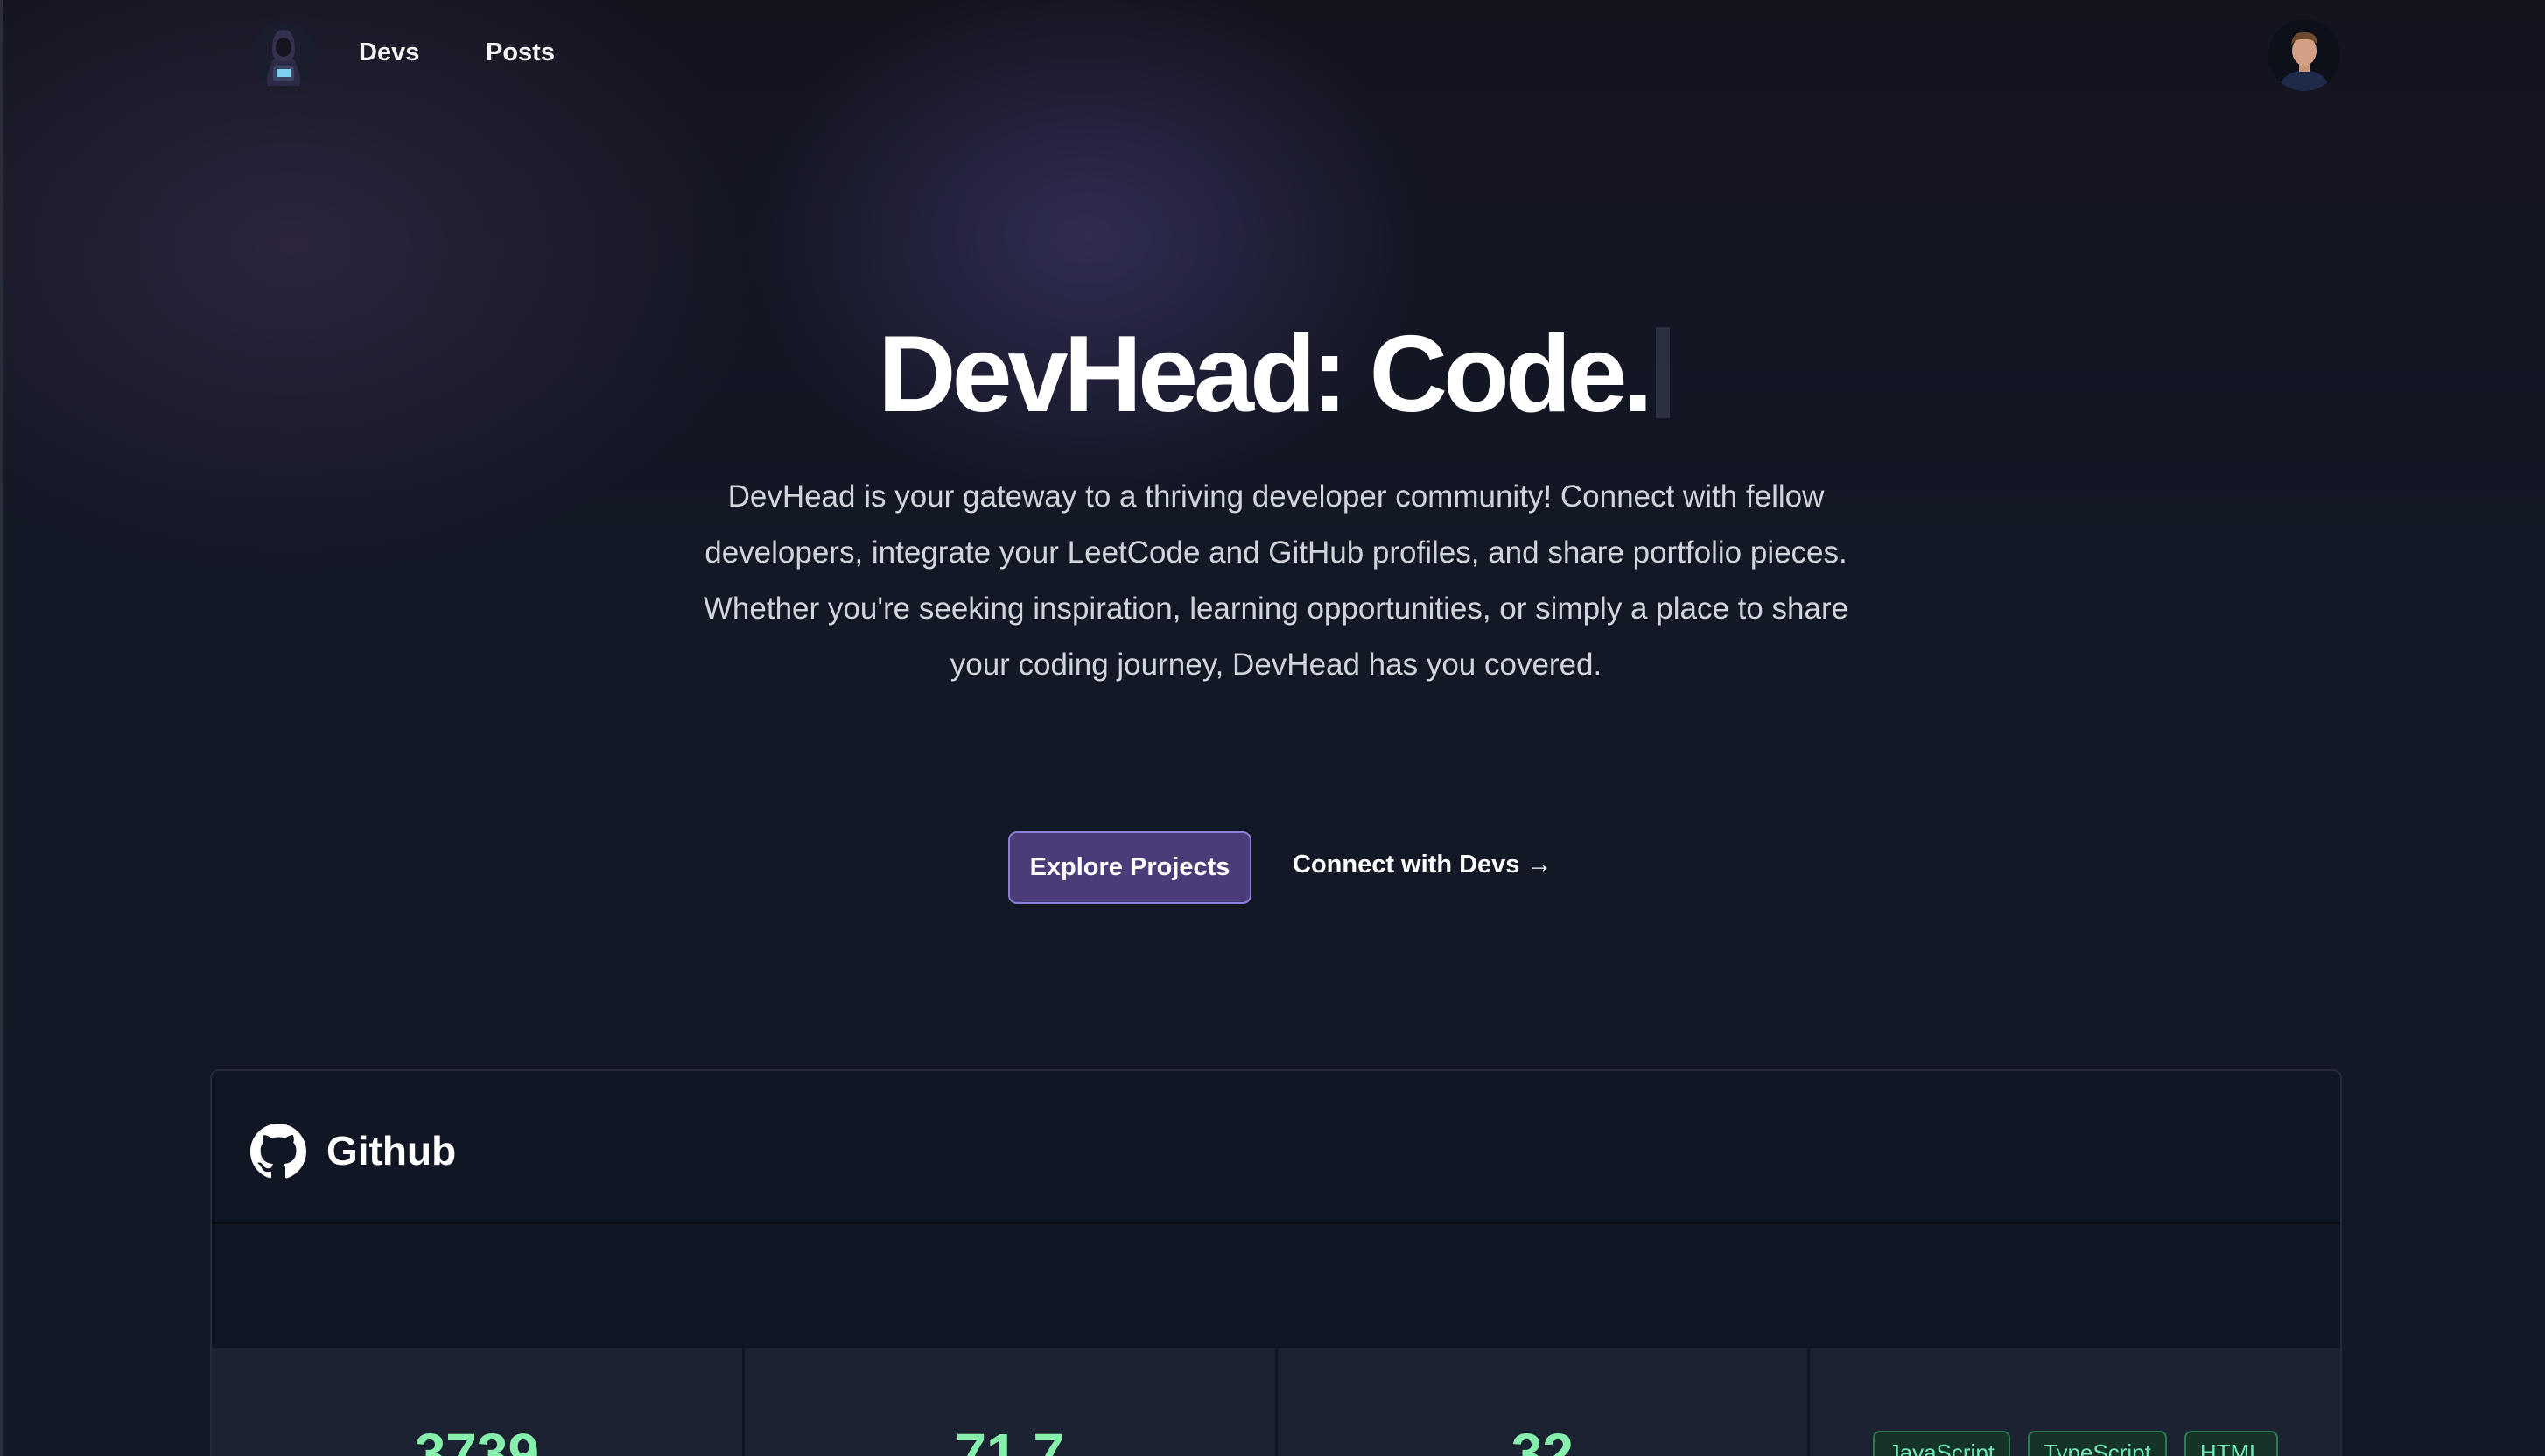  I want to click on stat-value-3: 32, so click(1542, 1439).